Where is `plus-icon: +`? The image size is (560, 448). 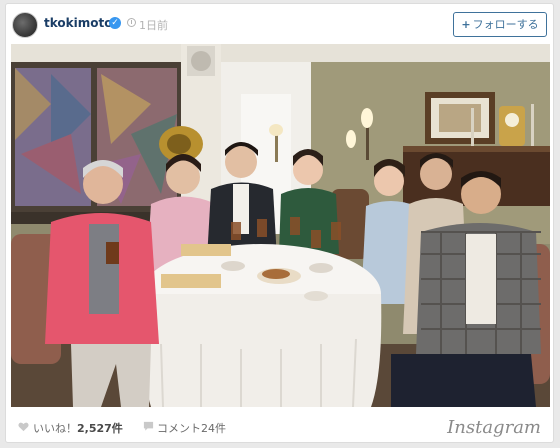 plus-icon: + is located at coordinates (466, 24).